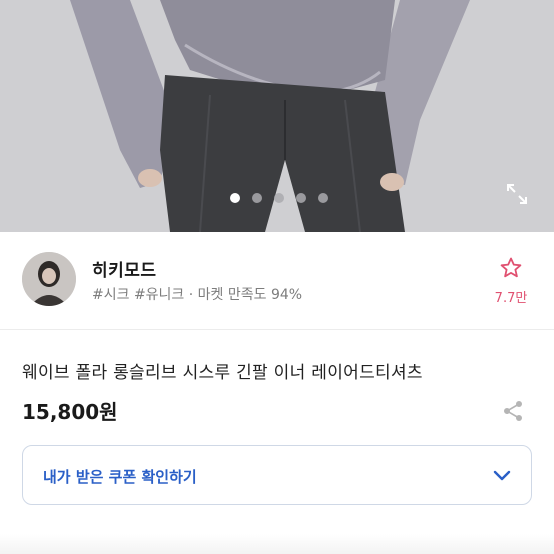 Image resolution: width=554 pixels, height=554 pixels. Describe the element at coordinates (277, 475) in the screenshot. I see `coupon-check-button: 내가 받은 쿠폰 확인하기` at that location.